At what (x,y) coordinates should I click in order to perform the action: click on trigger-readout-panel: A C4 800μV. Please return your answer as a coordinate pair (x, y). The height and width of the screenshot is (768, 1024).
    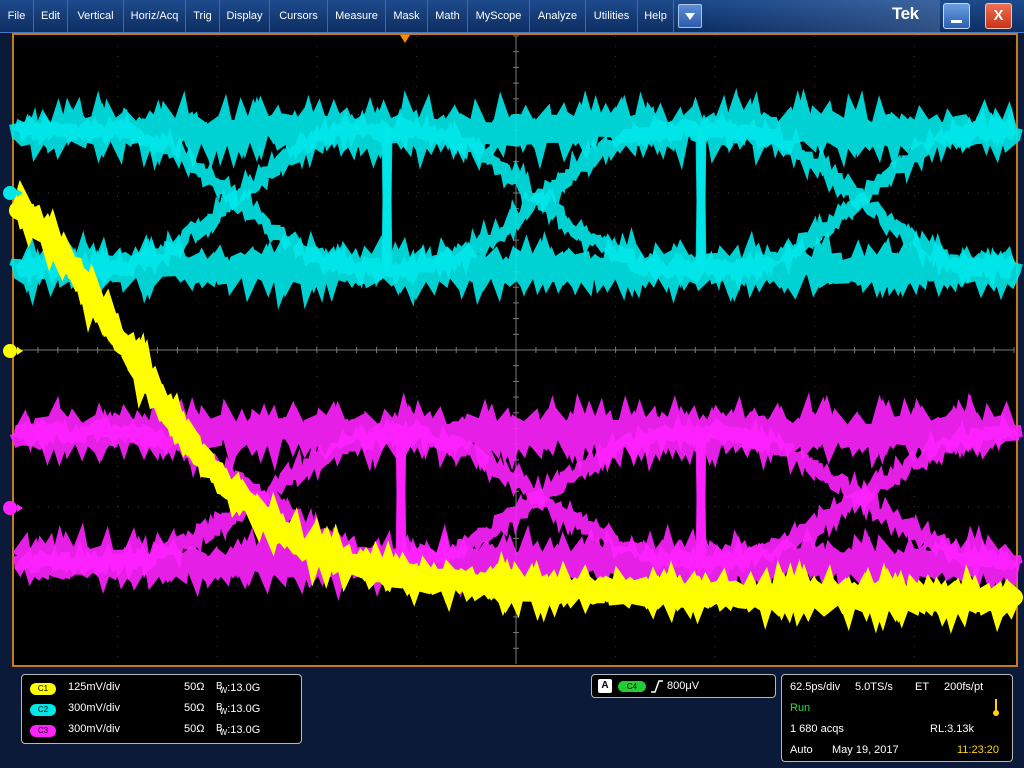
    Looking at the image, I should click on (683, 686).